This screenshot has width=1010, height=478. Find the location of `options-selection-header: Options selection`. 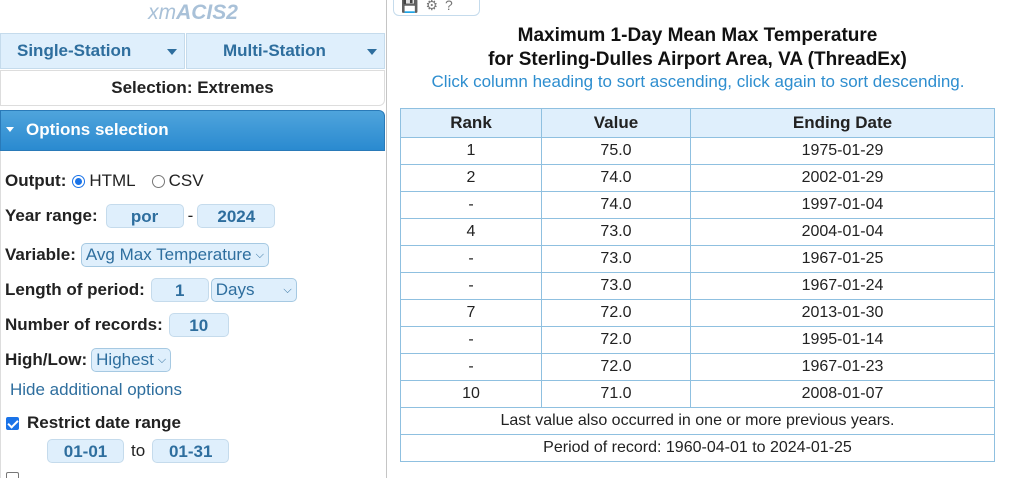

options-selection-header: Options selection is located at coordinates (192, 130).